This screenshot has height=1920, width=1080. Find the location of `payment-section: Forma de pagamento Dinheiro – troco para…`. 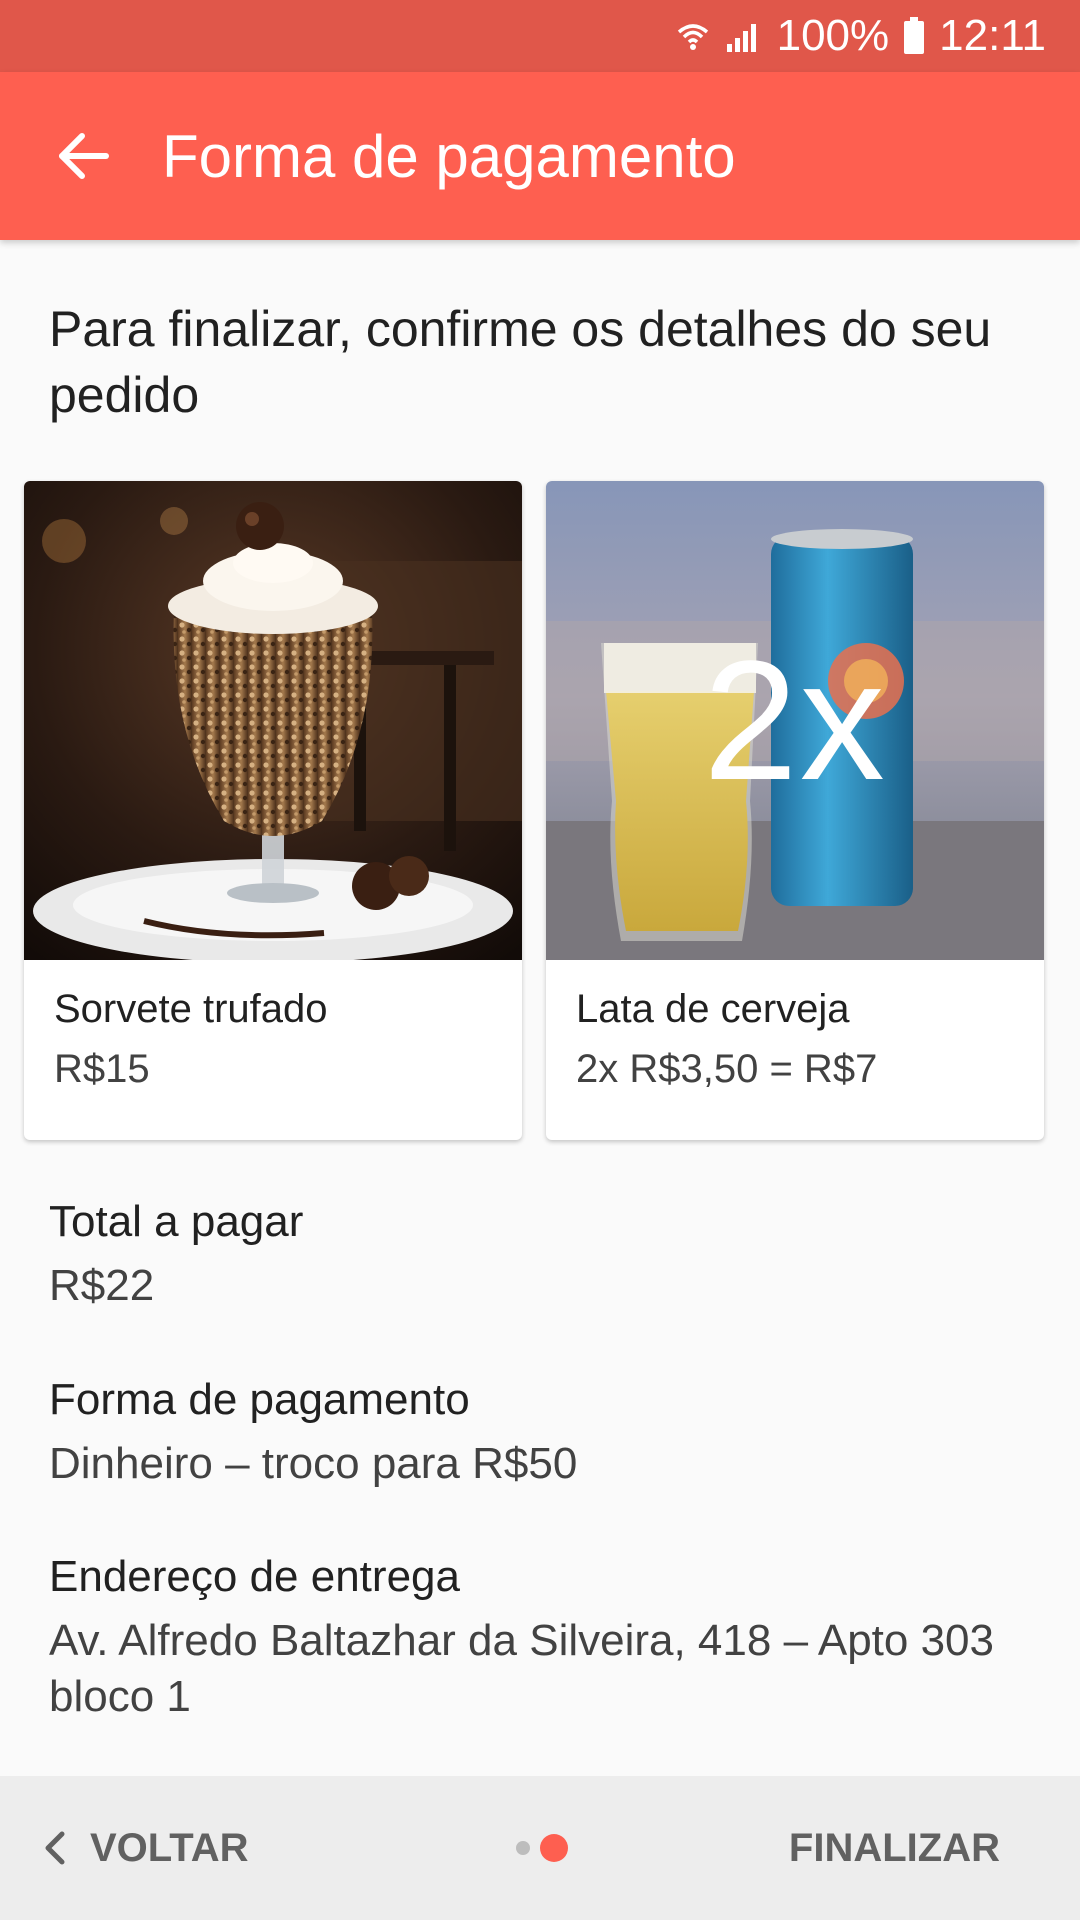

payment-section: Forma de pagamento Dinheiro – troco para… is located at coordinates (529, 1432).